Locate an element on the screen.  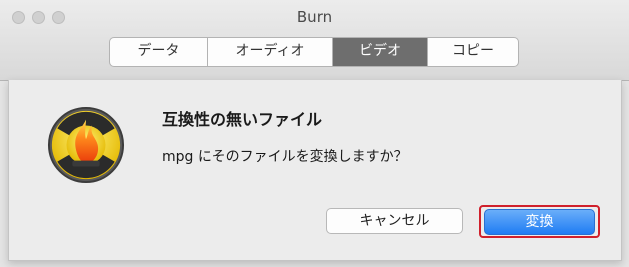
convert-button: 変換 is located at coordinates (539, 222).